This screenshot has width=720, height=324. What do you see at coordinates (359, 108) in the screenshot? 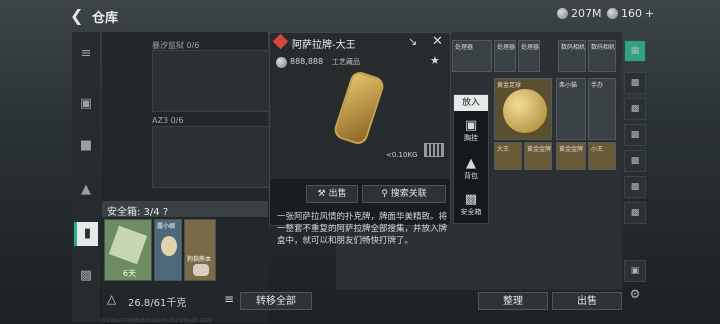
I see `card-item-image` at bounding box center [359, 108].